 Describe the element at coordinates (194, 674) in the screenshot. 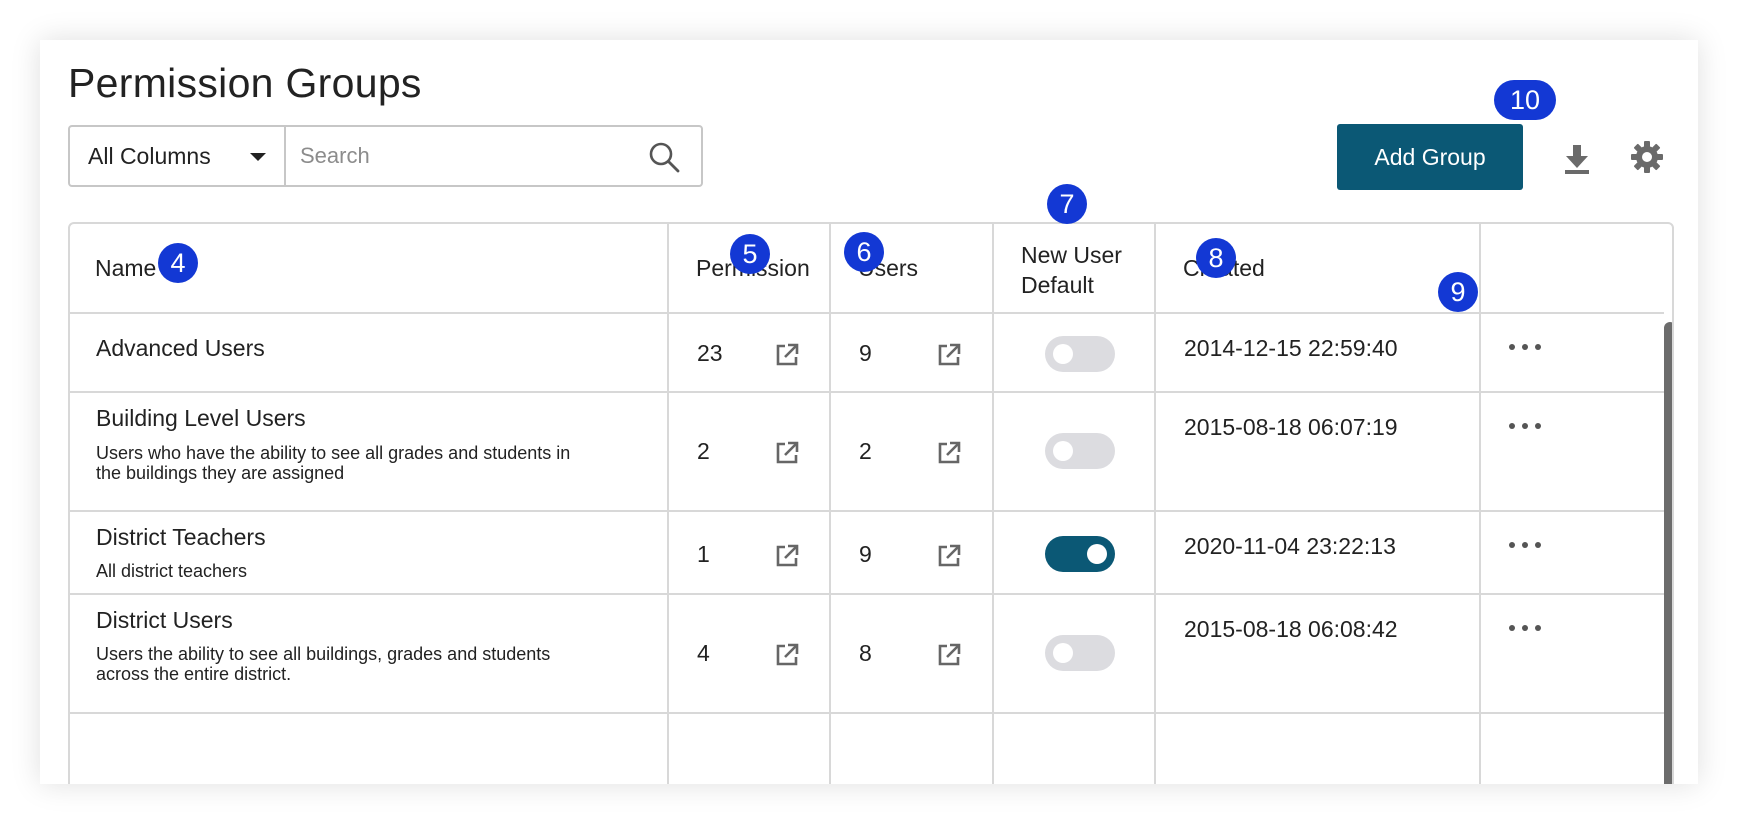

I see `row-description-line2: across the entire district.` at that location.